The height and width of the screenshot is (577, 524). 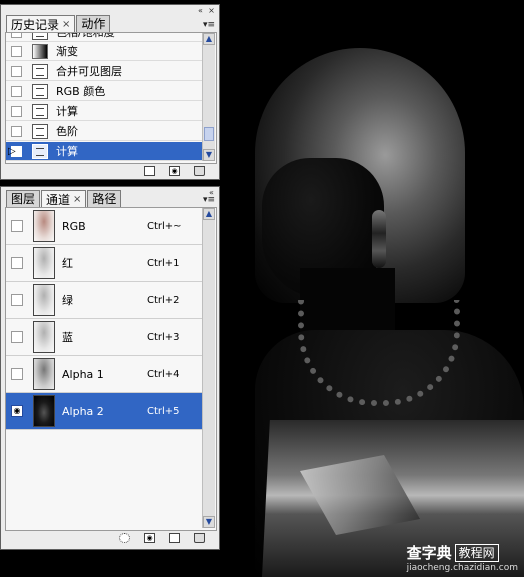 What do you see at coordinates (104, 300) in the screenshot?
I see `channel-row-green: 绿 Ctrl+2` at bounding box center [104, 300].